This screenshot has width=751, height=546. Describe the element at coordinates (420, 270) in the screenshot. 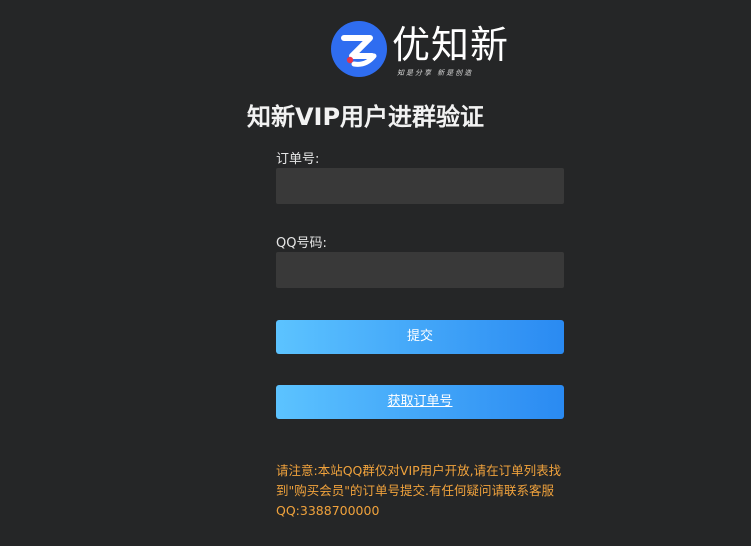

I see `qq-number-input` at that location.